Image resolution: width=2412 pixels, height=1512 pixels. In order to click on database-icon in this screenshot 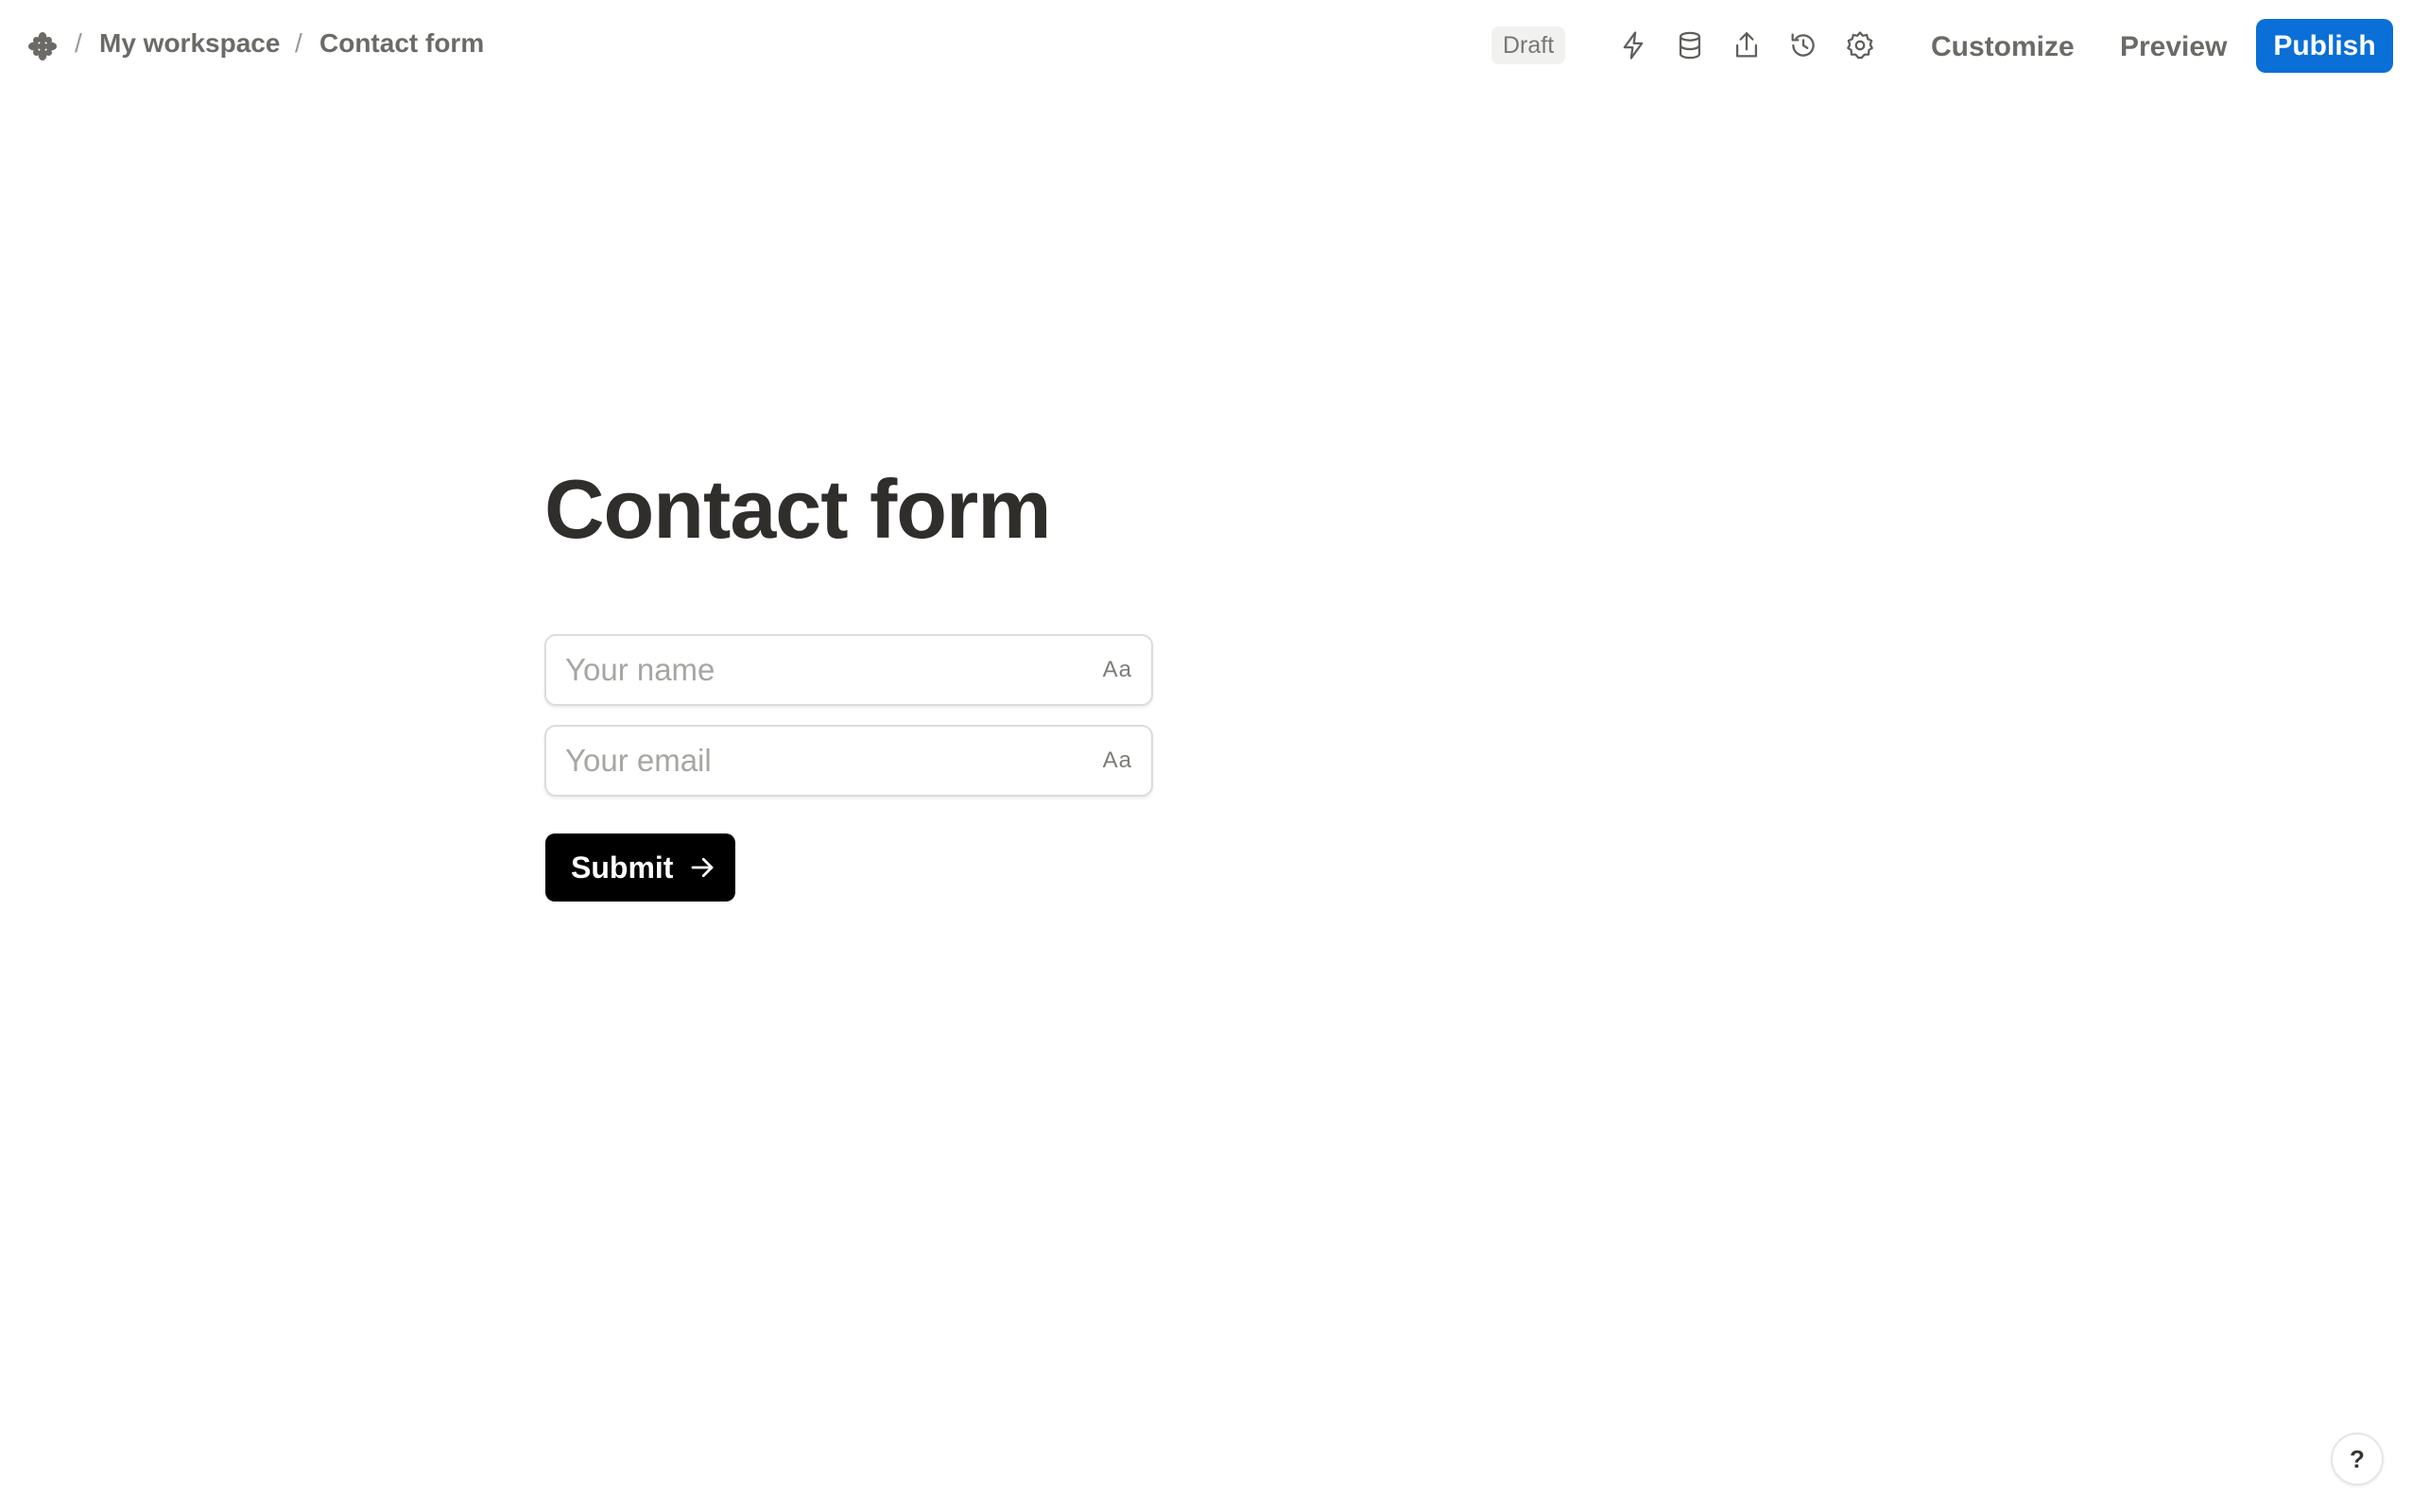, I will do `click(1690, 45)`.